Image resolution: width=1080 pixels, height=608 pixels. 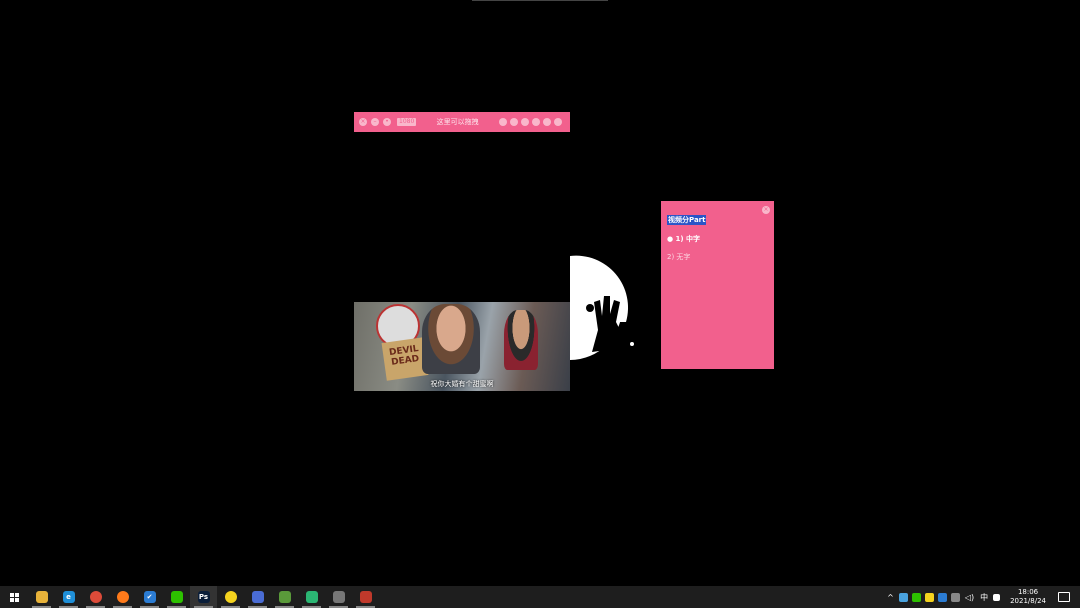 I want to click on windows-logo-icon, so click(x=14, y=597).